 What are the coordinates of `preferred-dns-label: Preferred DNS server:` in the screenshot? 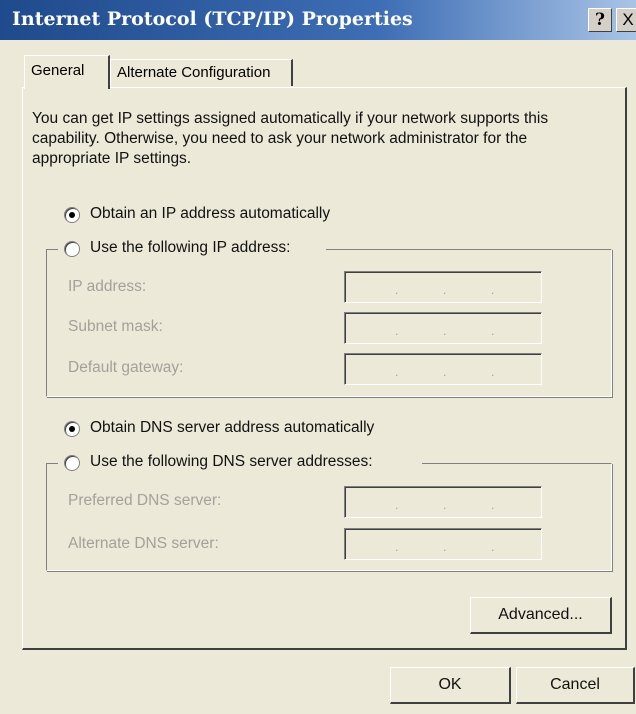 It's located at (145, 500).